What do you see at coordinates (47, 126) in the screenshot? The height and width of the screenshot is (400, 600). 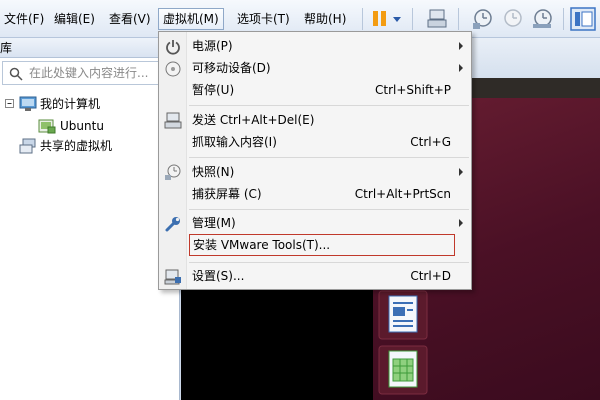 I see `vm-icon` at bounding box center [47, 126].